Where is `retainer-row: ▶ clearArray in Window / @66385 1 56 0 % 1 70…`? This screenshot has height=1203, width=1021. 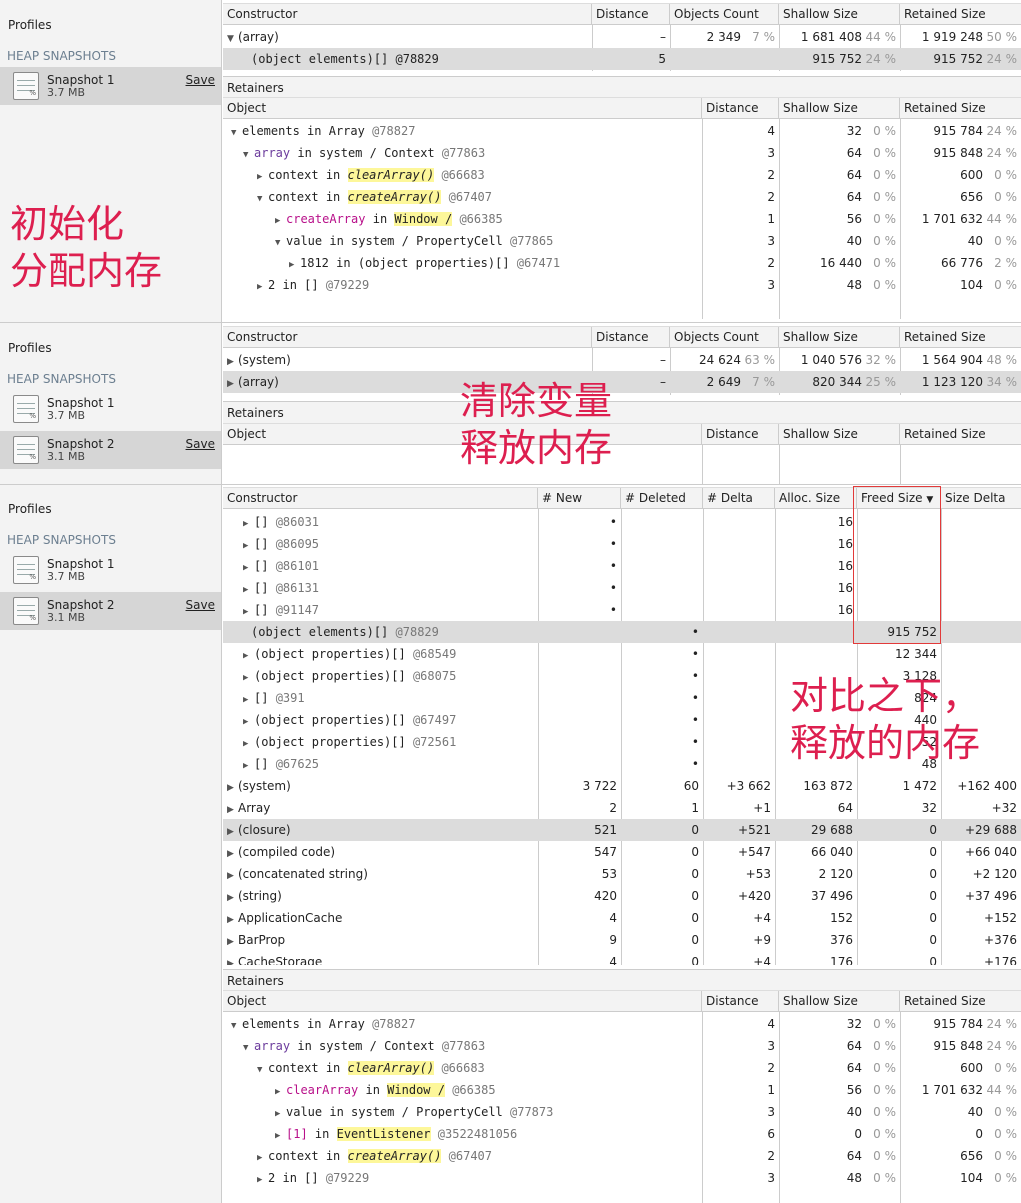 retainer-row: ▶ clearArray in Window / @66385 1 56 0 % 1 70… is located at coordinates (622, 1090).